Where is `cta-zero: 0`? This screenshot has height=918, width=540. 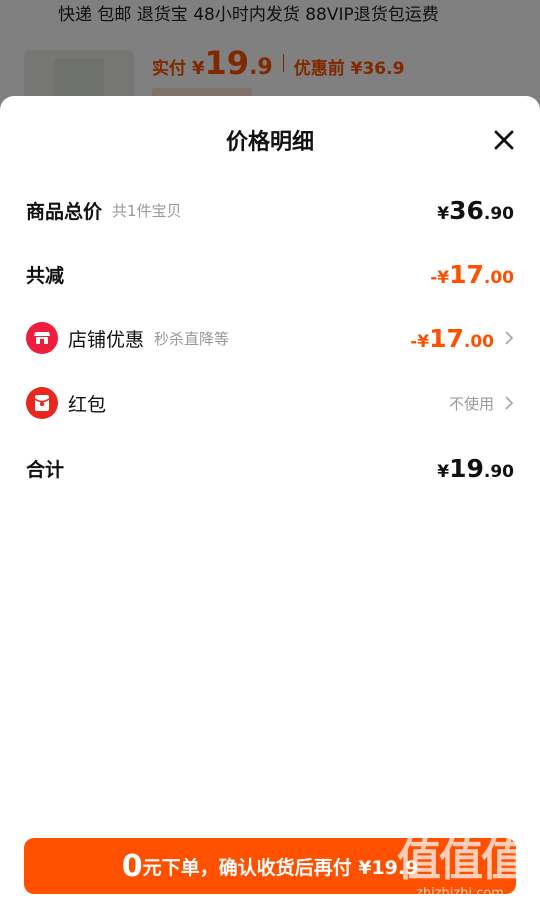
cta-zero: 0 is located at coordinates (132, 866).